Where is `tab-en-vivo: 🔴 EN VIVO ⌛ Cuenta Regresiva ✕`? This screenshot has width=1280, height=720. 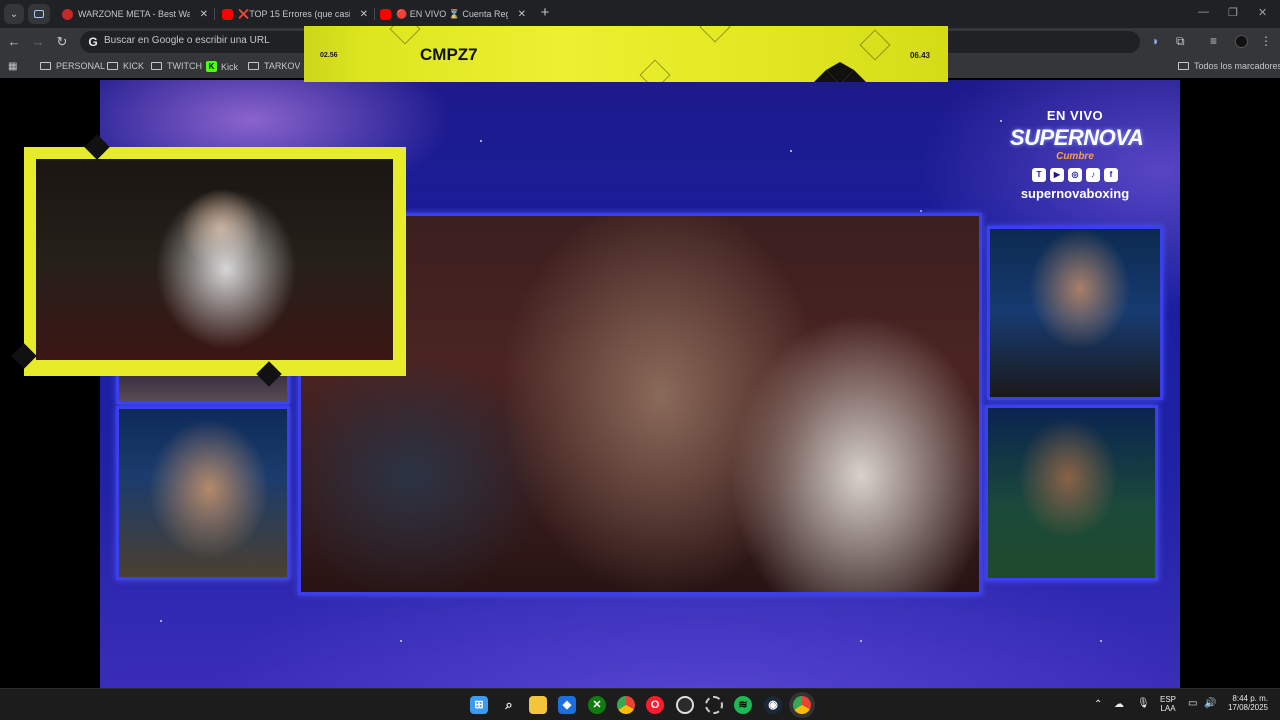 tab-en-vivo: 🔴 EN VIVO ⌛ Cuenta Regresiva ✕ is located at coordinates (455, 14).